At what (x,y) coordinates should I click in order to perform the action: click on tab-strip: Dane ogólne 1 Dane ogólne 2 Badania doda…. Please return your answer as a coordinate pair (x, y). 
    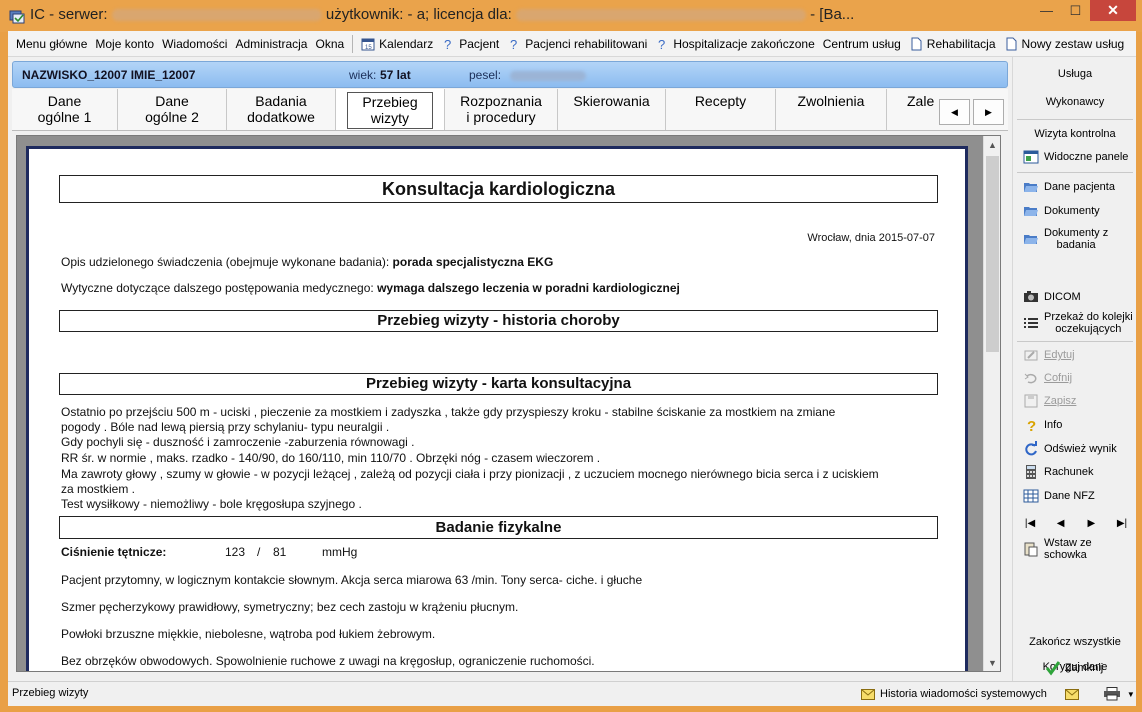
    Looking at the image, I should click on (510, 110).